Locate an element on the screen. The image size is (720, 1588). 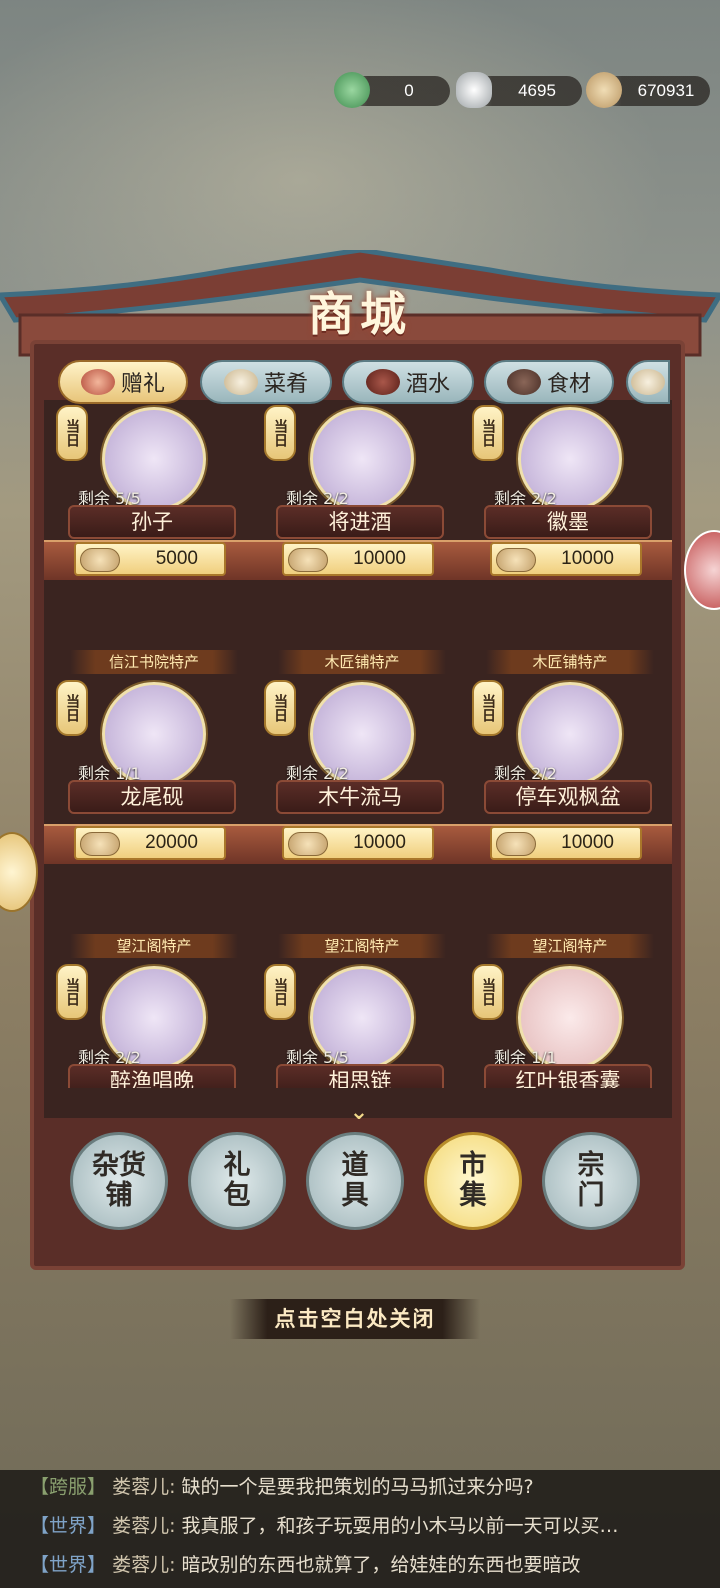
nav-label: 道具 is located at coordinates (355, 1180).